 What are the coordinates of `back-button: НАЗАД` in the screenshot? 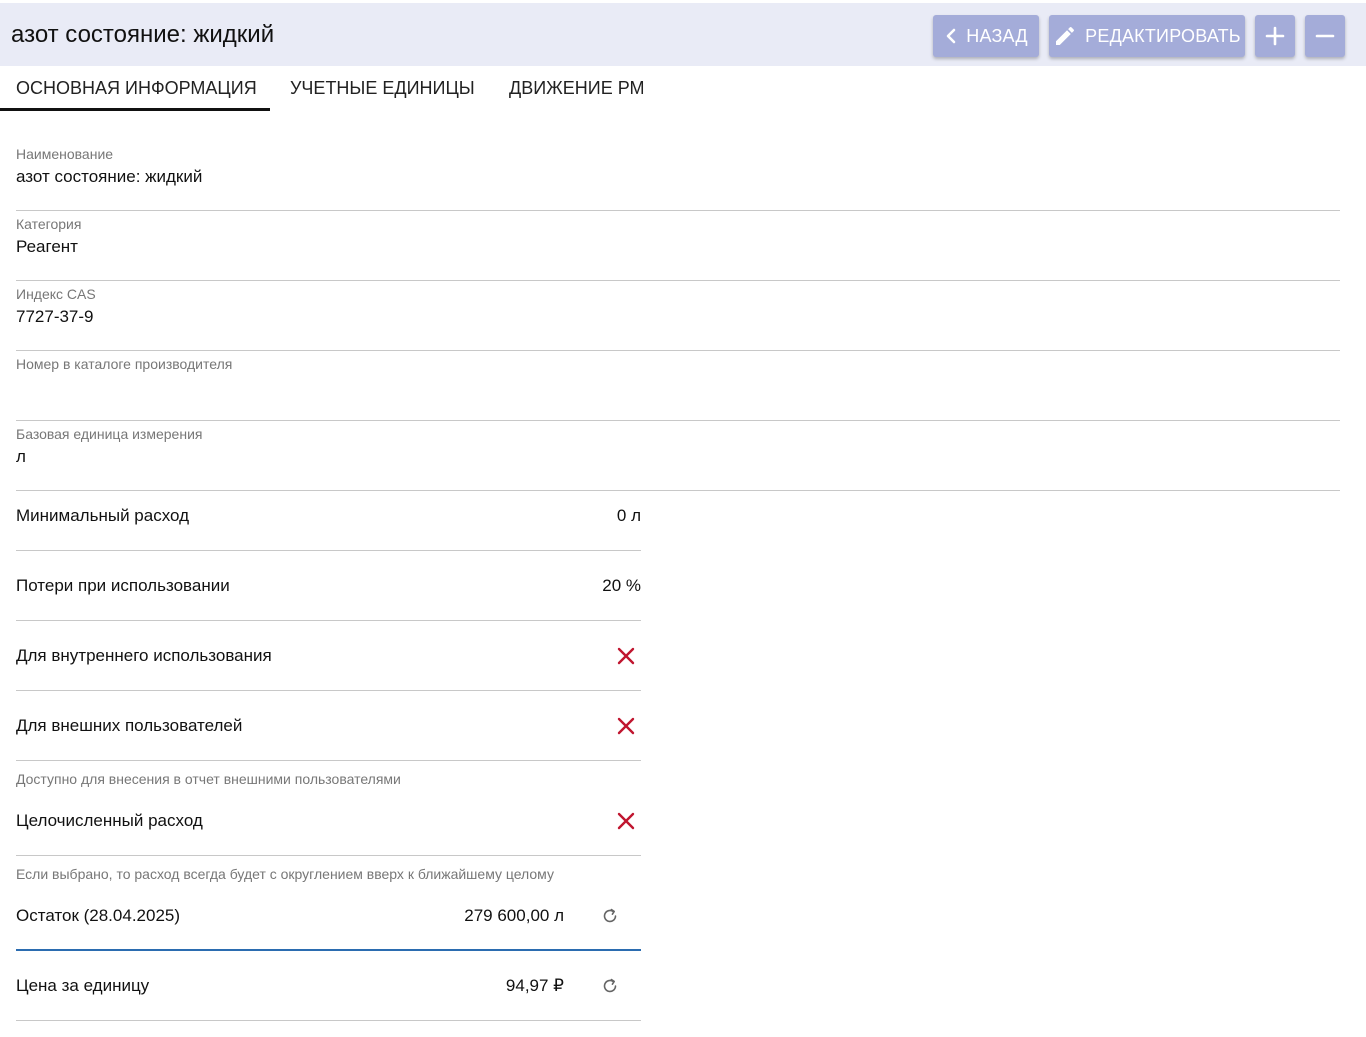 It's located at (986, 36).